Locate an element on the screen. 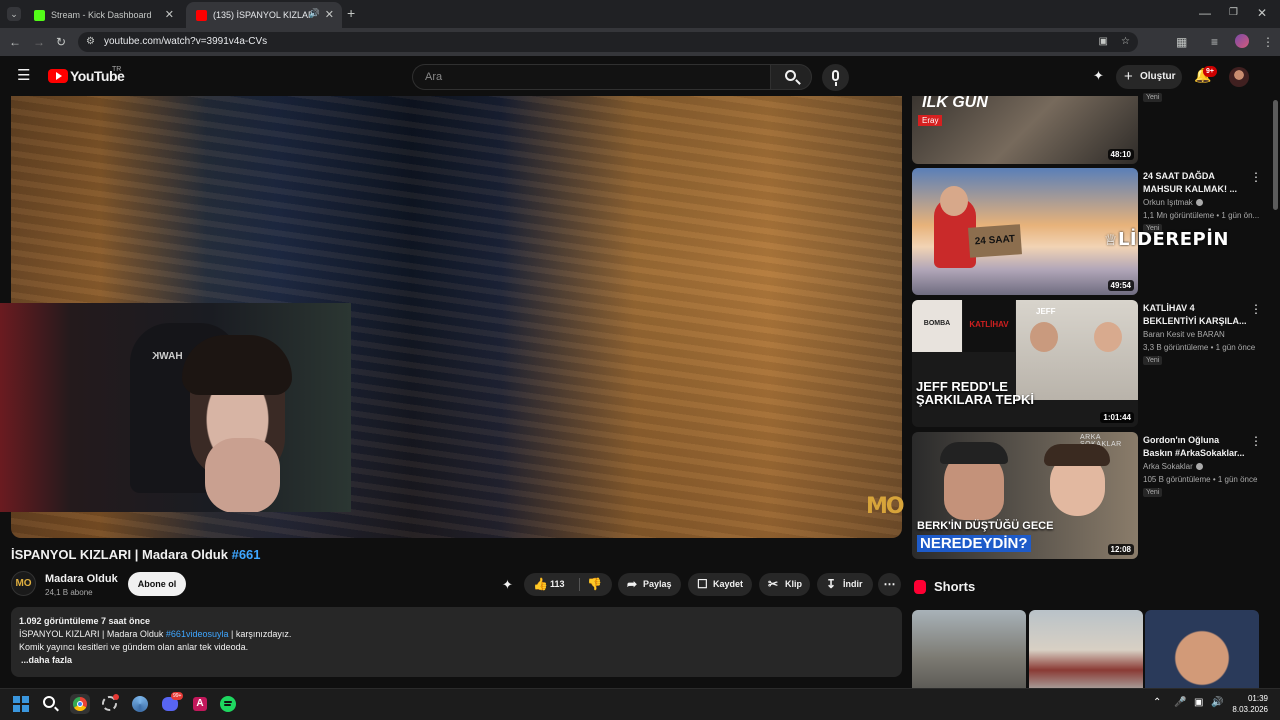  channel-name: Baran Kesit ve BARAN is located at coordinates (1184, 334).